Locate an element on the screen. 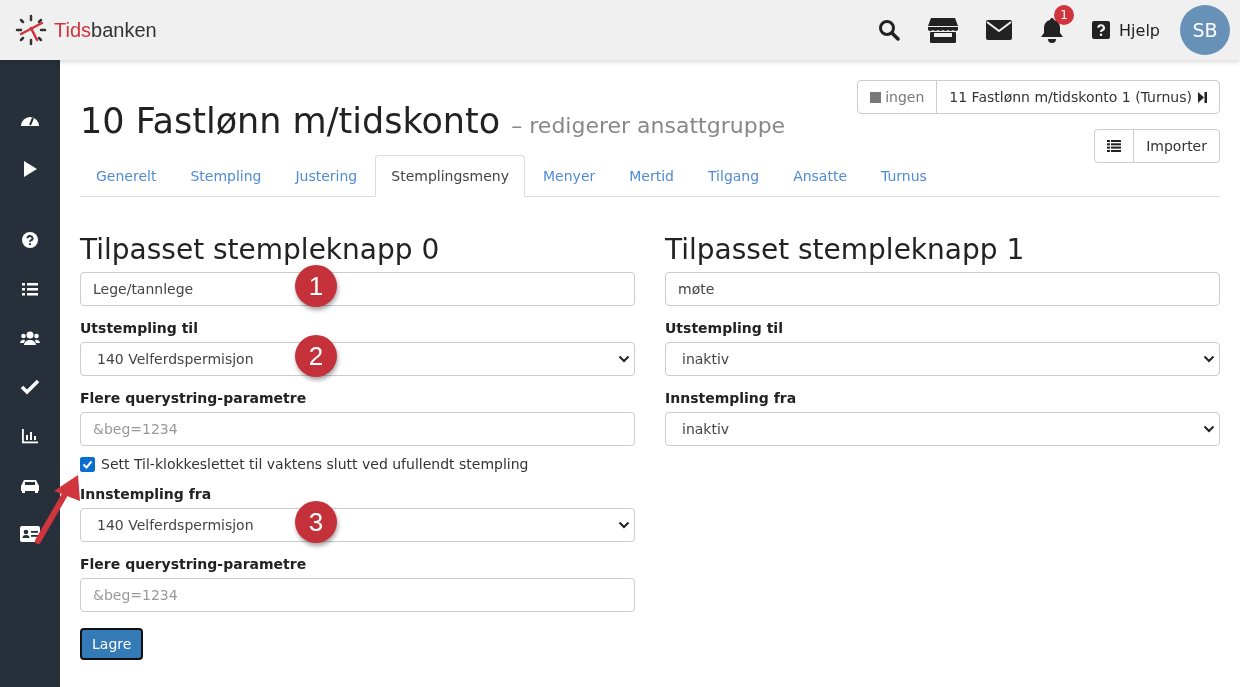 This screenshot has width=1240, height=687. annotation-badge: 2 is located at coordinates (316, 356).